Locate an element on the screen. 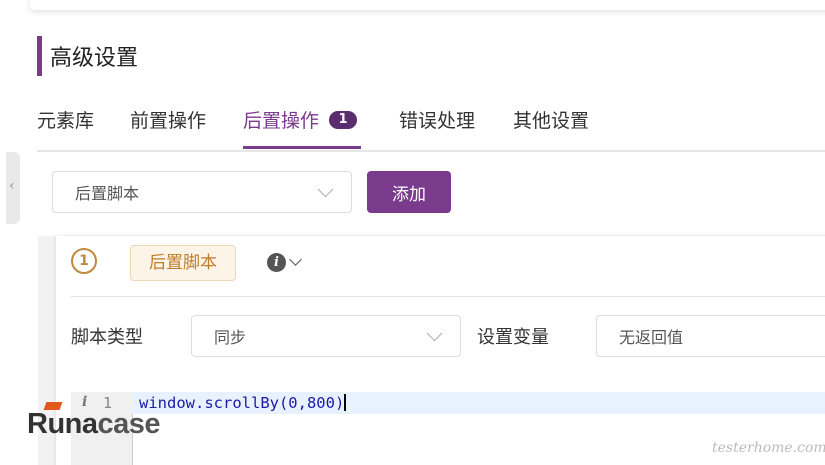 The image size is (825, 465). tab-label: 错误处理 is located at coordinates (437, 121).